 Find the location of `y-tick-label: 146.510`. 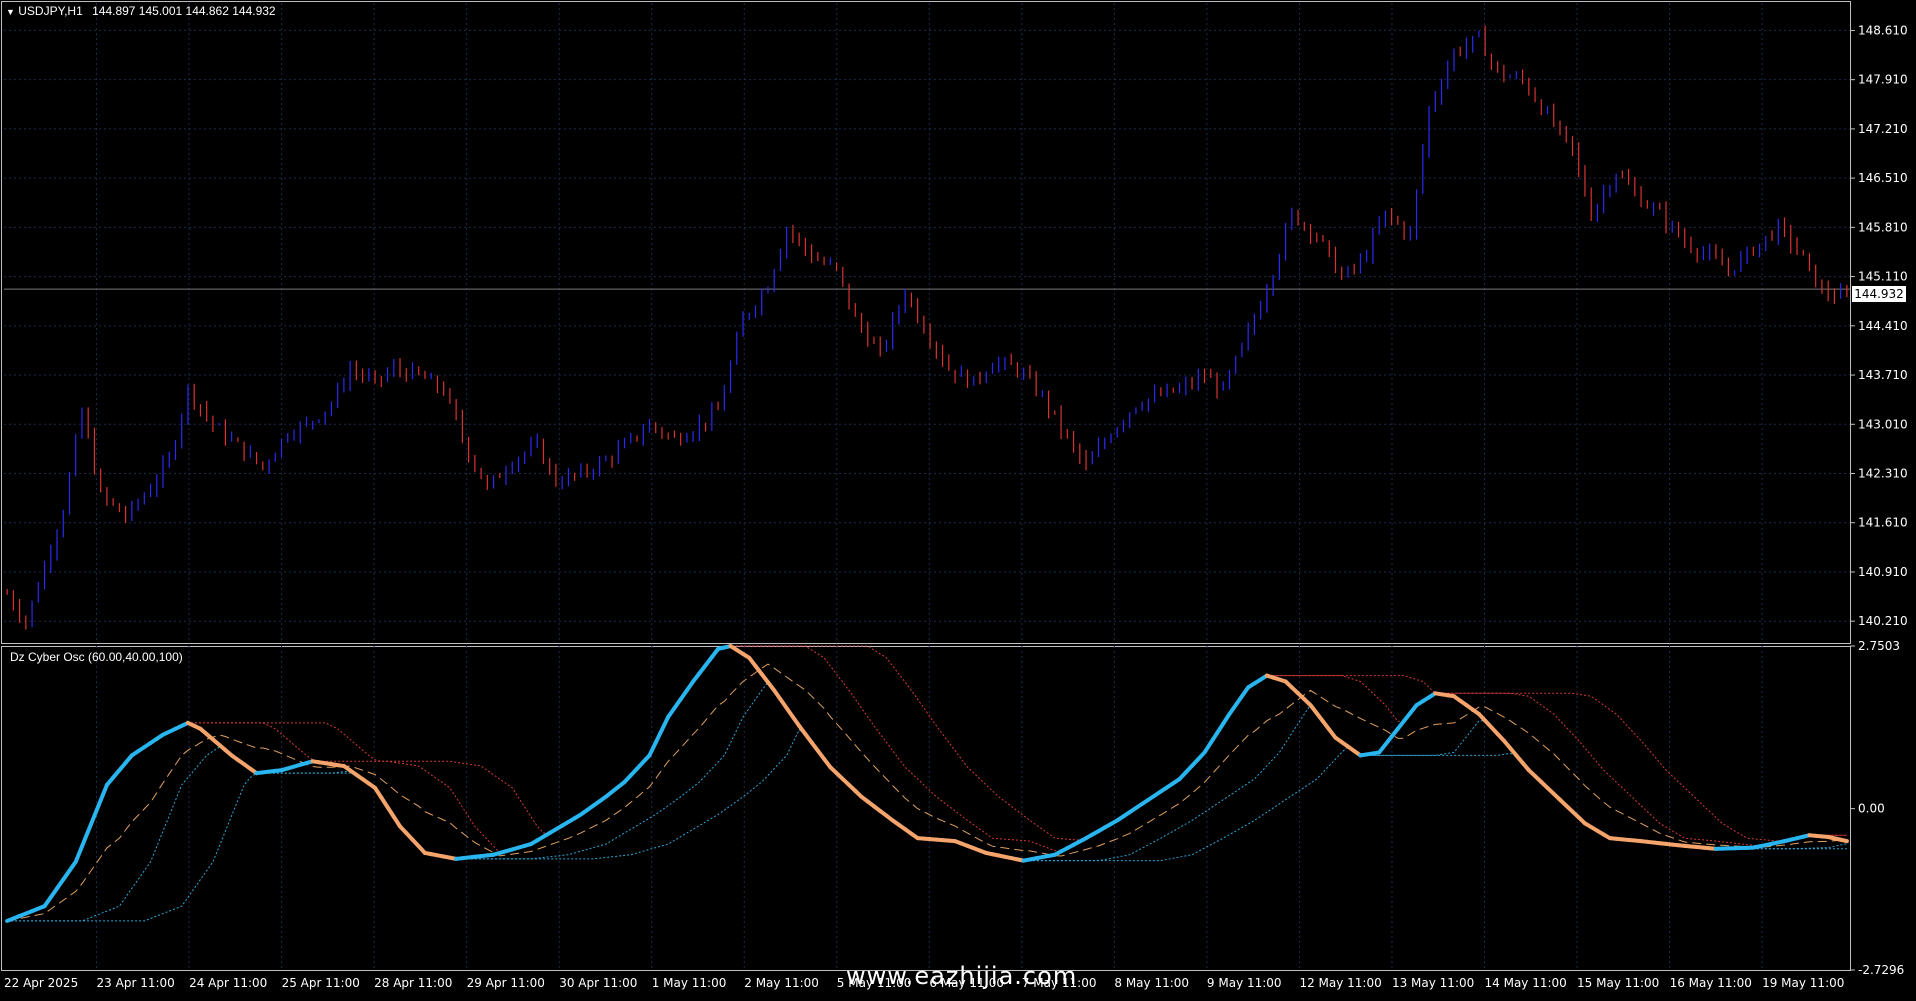

y-tick-label: 146.510 is located at coordinates (1883, 178).